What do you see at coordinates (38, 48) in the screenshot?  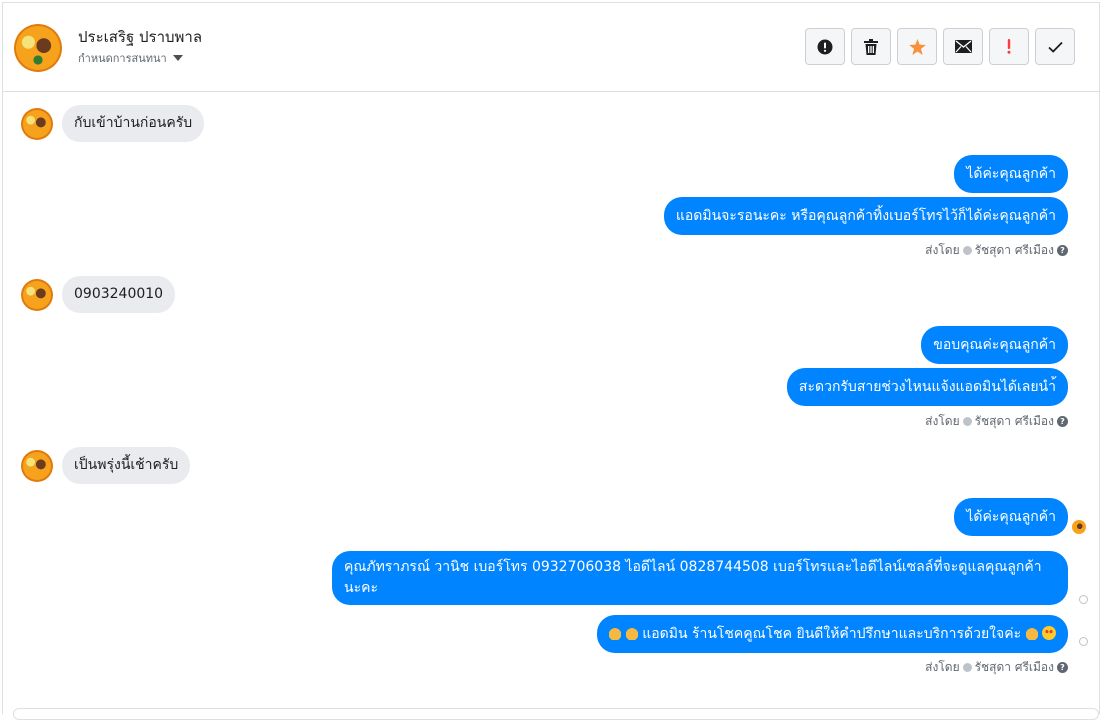 I see `contact-avatar` at bounding box center [38, 48].